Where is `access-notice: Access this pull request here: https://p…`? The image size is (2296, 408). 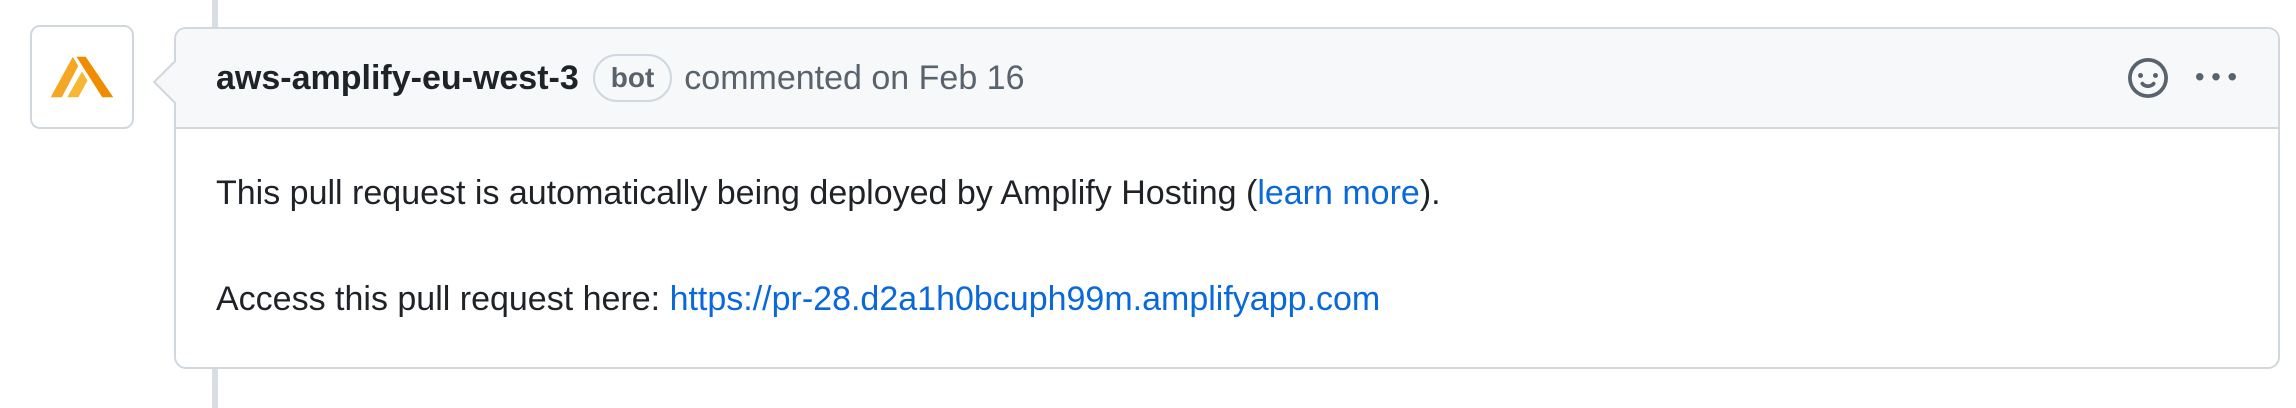
access-notice: Access this pull request here: https://p… is located at coordinates (1227, 299).